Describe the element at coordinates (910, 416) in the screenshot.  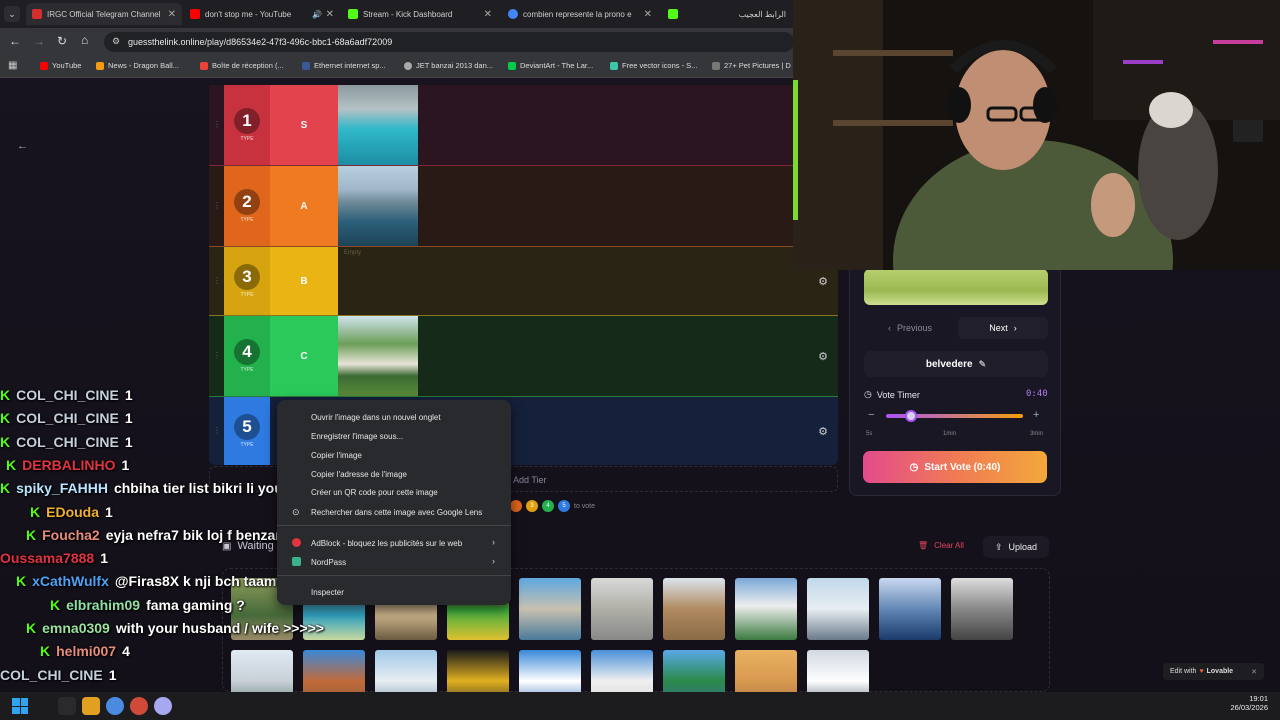
I see `slider-knob` at that location.